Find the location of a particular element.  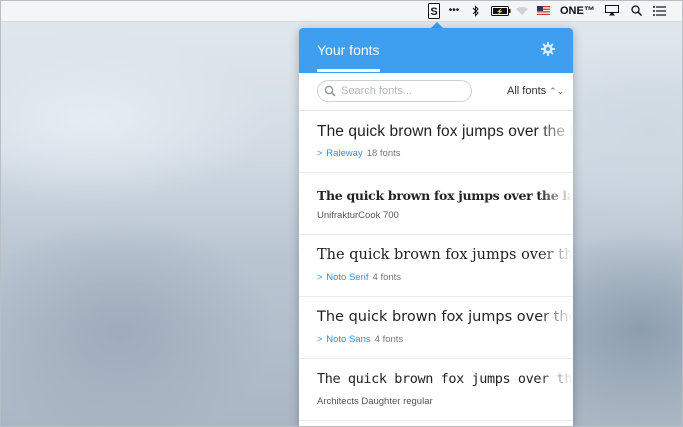

bluetooth-icon is located at coordinates (476, 11).